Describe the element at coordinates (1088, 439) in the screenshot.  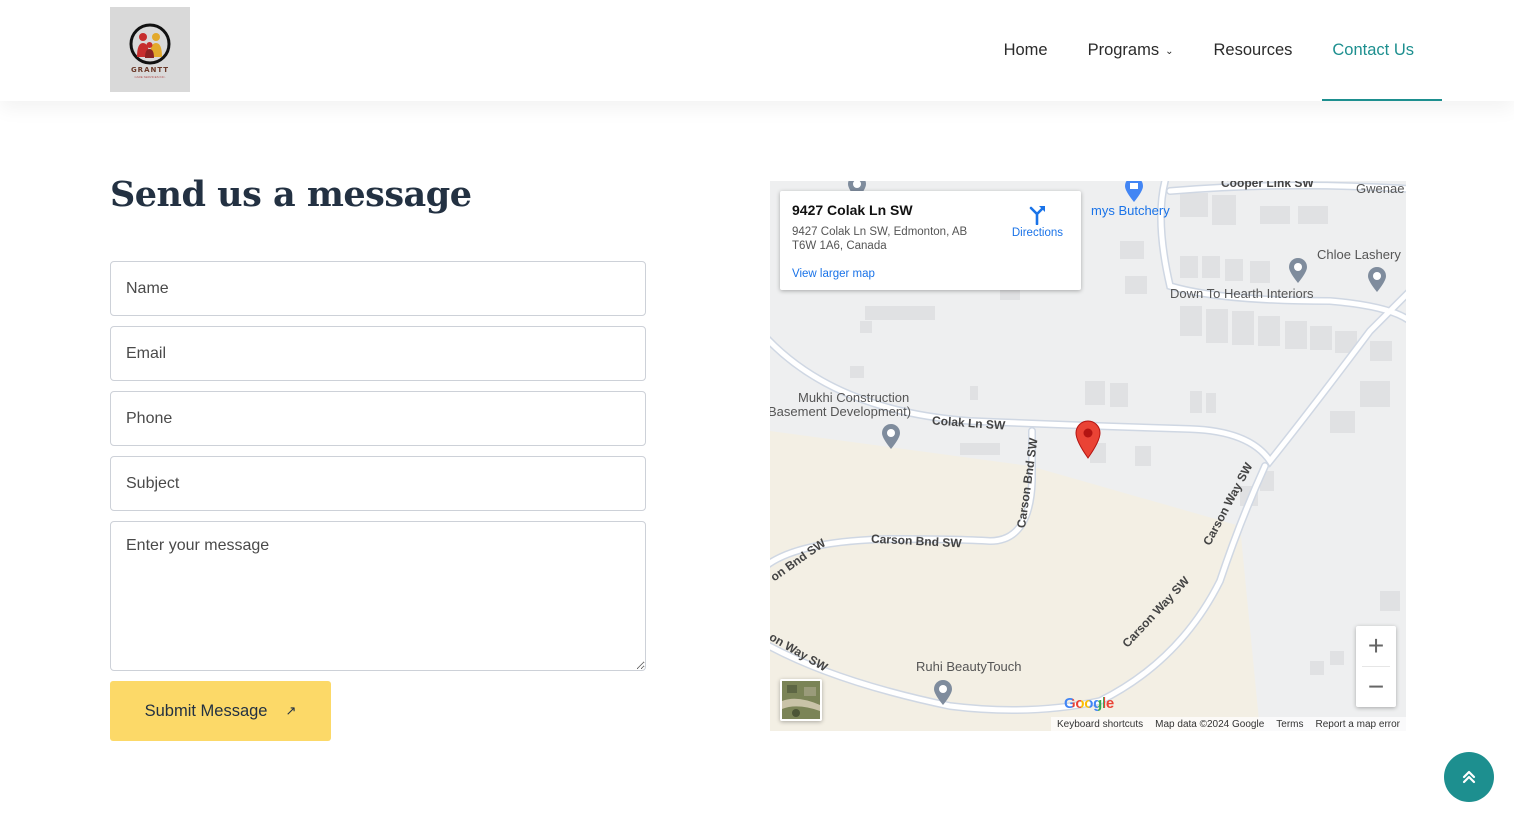
I see `location-marker-icon` at that location.